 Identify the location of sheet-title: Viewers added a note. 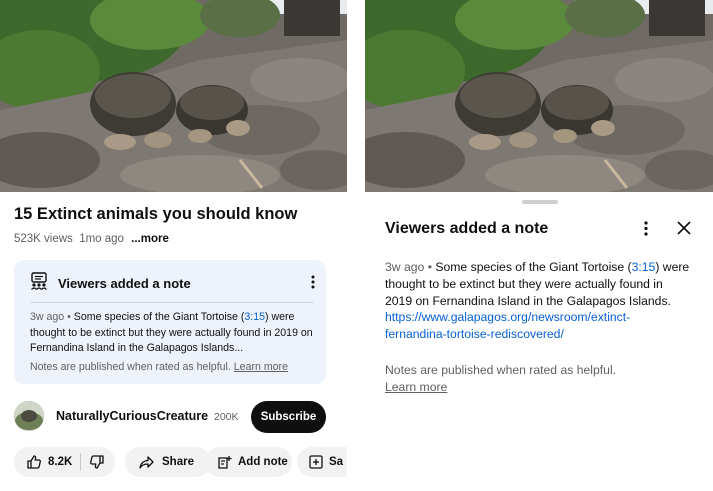
(467, 228).